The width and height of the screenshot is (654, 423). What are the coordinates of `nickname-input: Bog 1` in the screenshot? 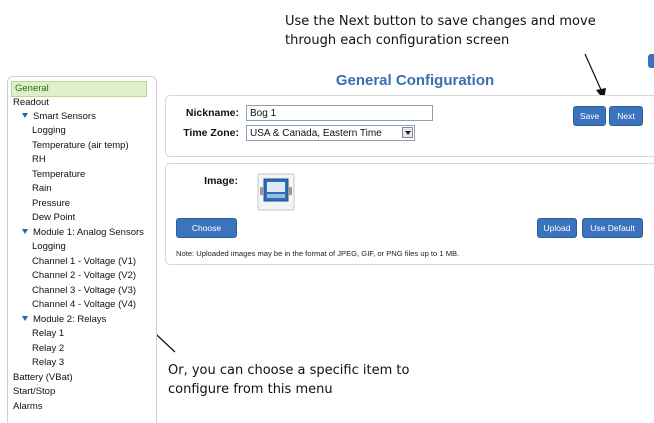 It's located at (339, 113).